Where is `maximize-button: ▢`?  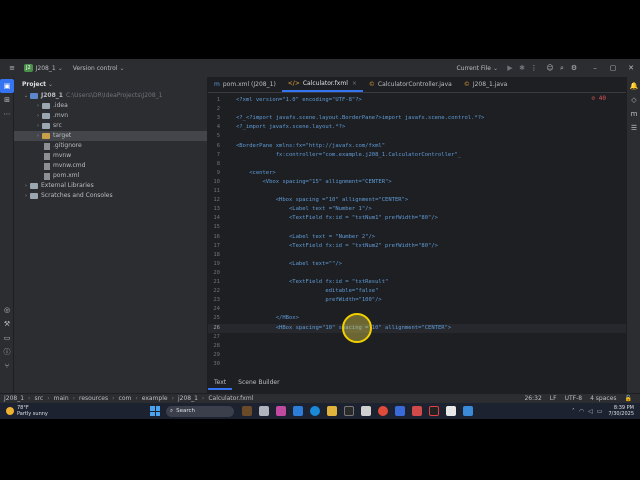
maximize-button: ▢ is located at coordinates (613, 68).